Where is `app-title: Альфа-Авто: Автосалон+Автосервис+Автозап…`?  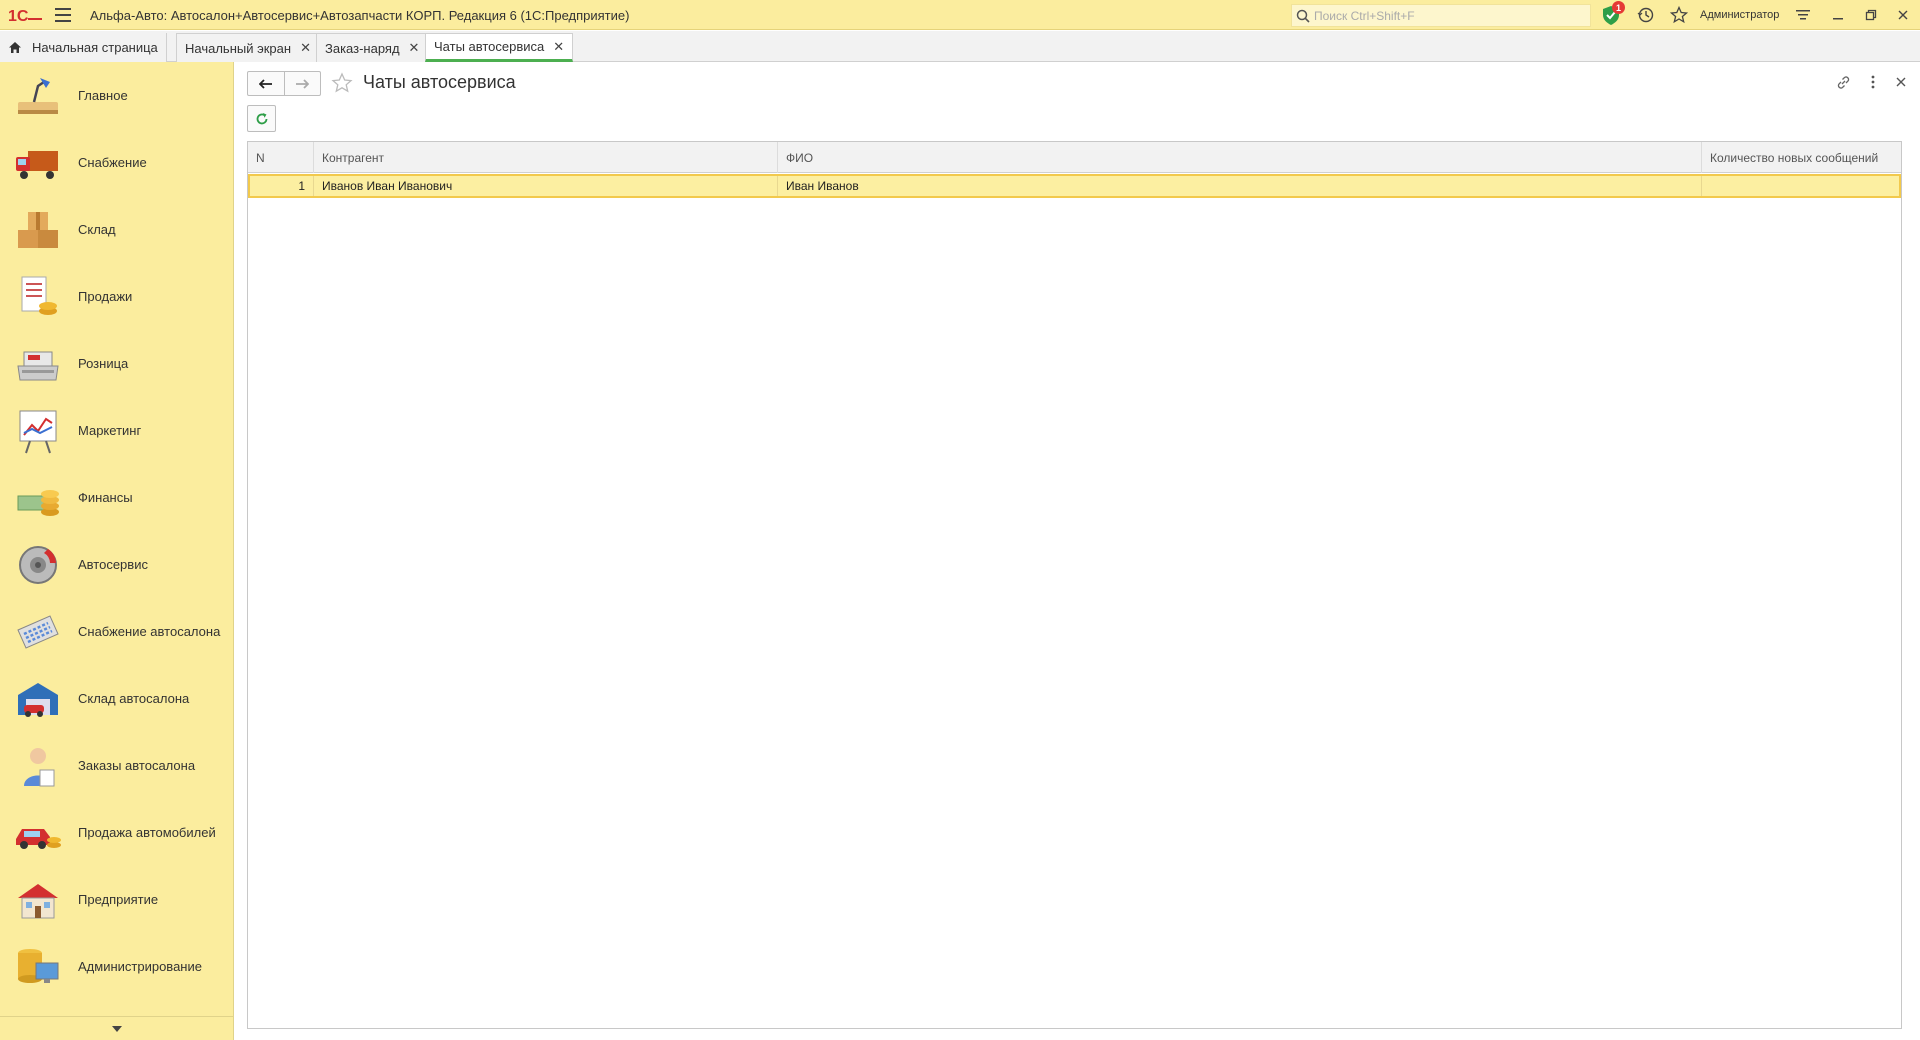
app-title: Альфа-Авто: Автосалон+Автосервис+Автозап… is located at coordinates (360, 15).